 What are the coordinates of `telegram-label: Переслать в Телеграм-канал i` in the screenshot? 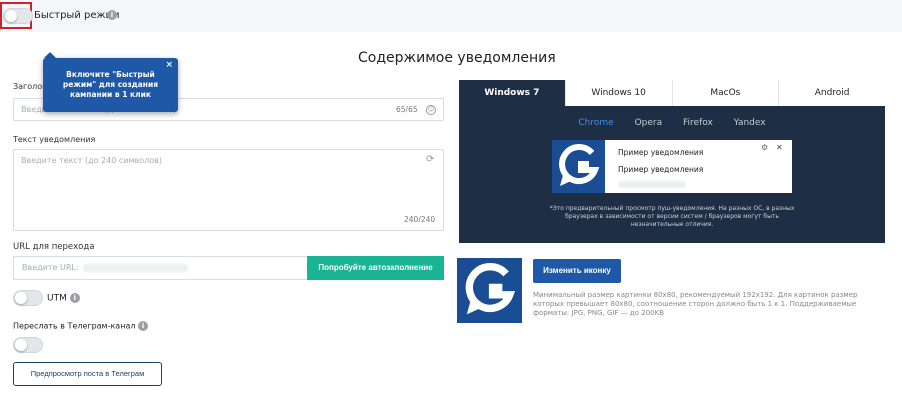 It's located at (81, 326).